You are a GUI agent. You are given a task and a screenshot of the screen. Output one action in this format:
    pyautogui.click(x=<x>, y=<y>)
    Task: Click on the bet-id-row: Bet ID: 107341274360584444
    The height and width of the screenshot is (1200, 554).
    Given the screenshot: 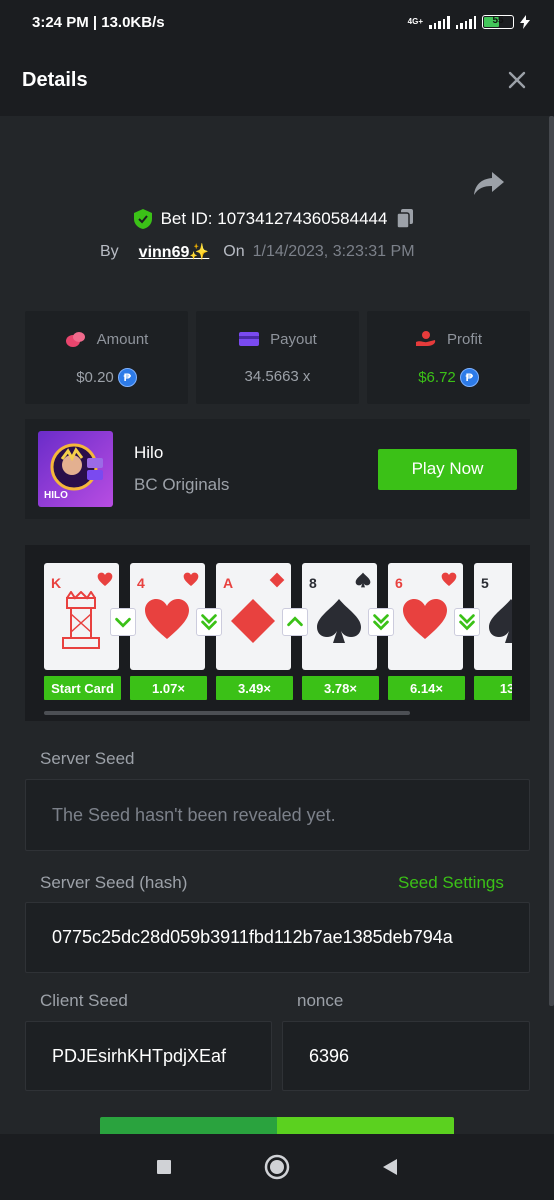 What is the action you would take?
    pyautogui.click(x=274, y=219)
    